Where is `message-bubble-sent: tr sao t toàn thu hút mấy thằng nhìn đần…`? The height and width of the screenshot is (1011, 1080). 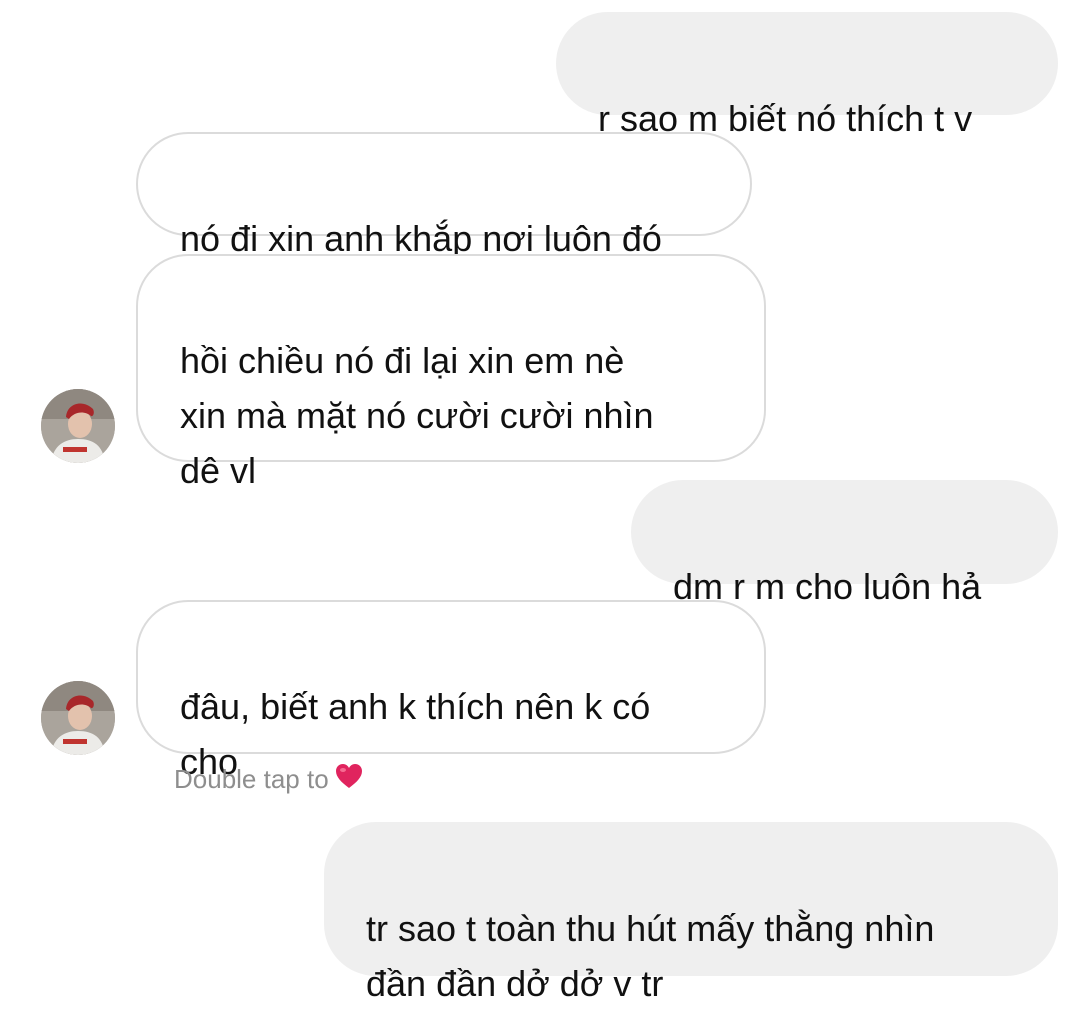
message-bubble-sent: tr sao t toàn thu hút mấy thằng nhìn đần… is located at coordinates (691, 913).